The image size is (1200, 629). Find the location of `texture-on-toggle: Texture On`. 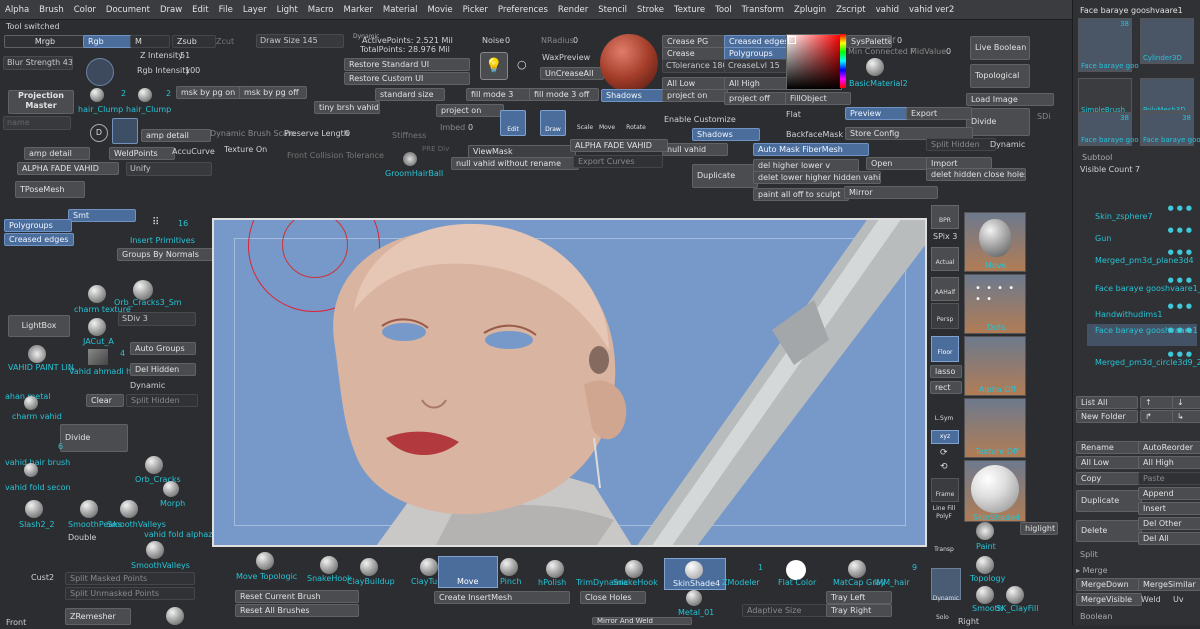

texture-on-toggle: Texture On is located at coordinates (245, 149).